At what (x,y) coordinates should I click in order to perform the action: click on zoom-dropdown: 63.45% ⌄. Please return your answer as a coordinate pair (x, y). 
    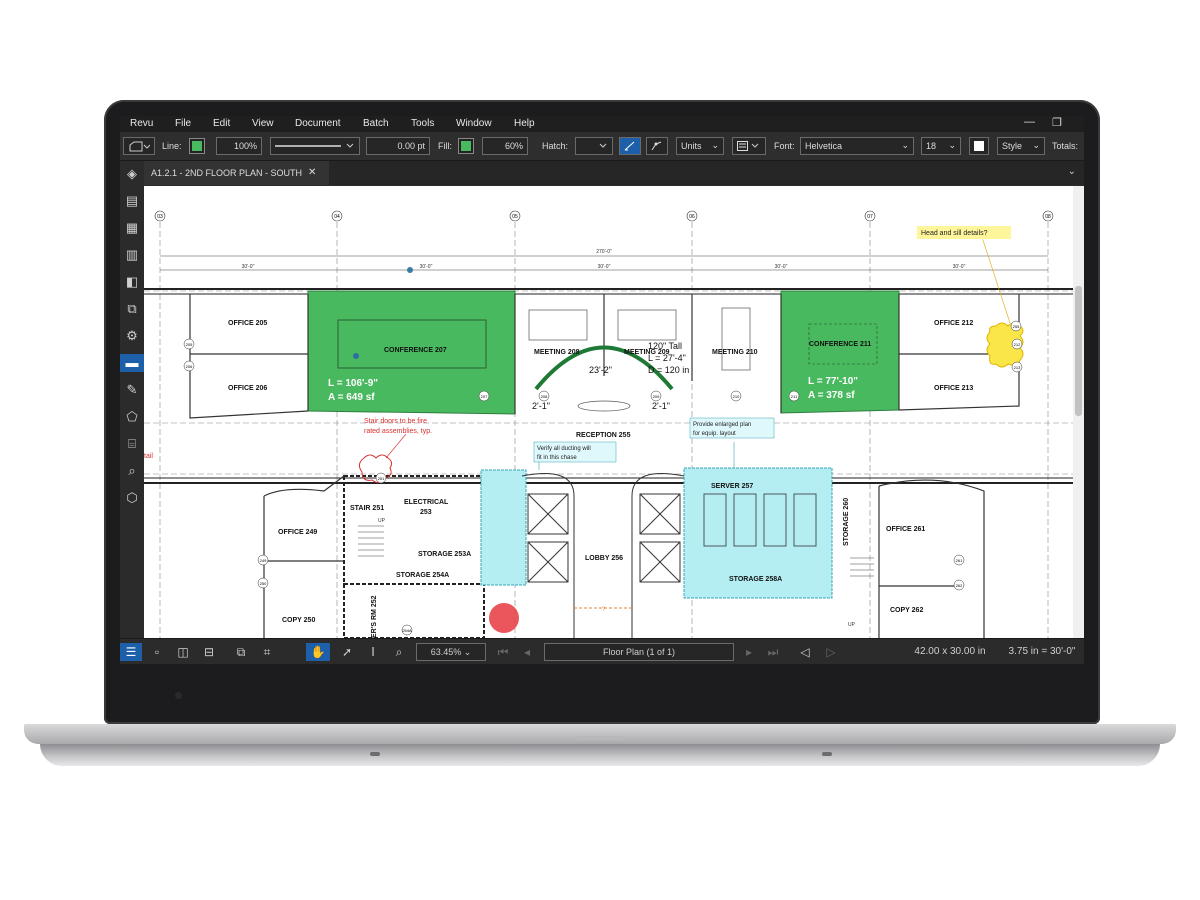
    Looking at the image, I should click on (451, 652).